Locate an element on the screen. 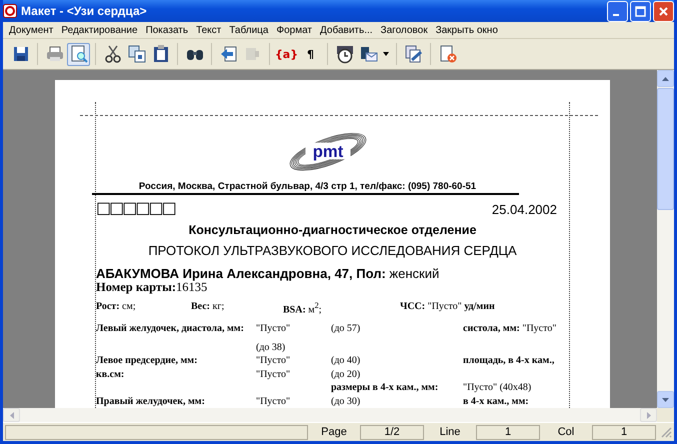 This screenshot has width=677, height=444. app-icon is located at coordinates (10, 11).